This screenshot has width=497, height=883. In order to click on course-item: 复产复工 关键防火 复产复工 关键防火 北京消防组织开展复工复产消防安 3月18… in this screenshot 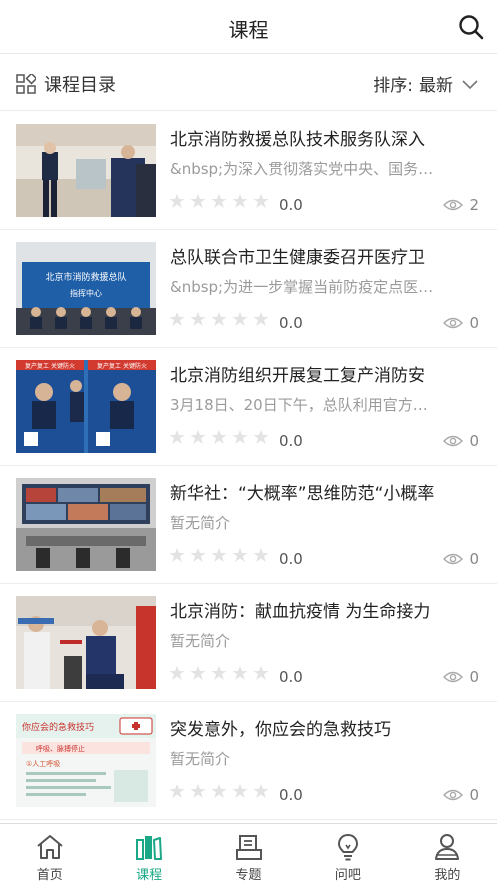, I will do `click(248, 407)`.